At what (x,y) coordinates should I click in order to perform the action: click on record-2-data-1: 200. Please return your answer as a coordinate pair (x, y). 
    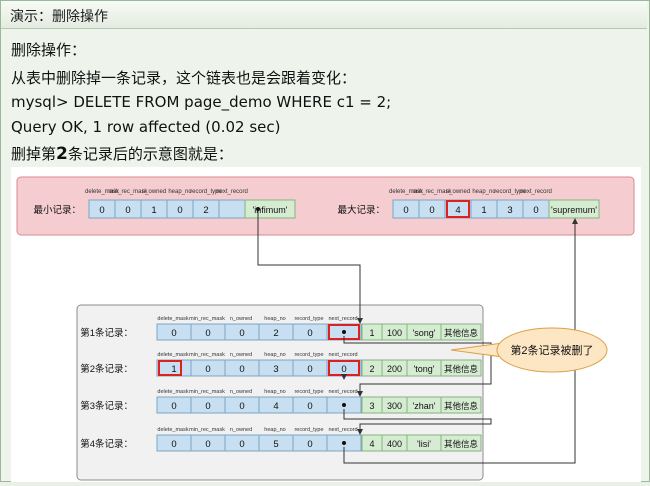
    Looking at the image, I should click on (394, 369).